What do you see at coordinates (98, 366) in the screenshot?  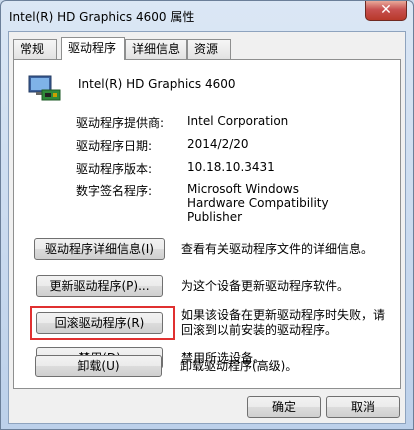 I see `uninstall-button: 卸载(U)` at bounding box center [98, 366].